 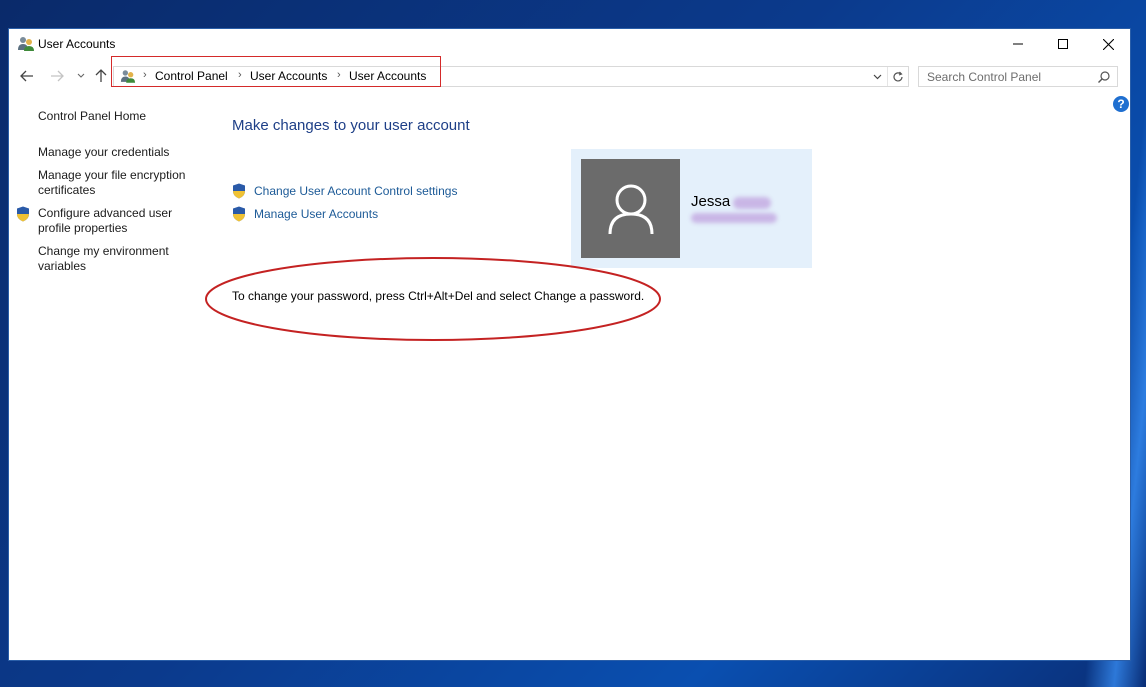 I want to click on address-history-dropdown, so click(x=877, y=76).